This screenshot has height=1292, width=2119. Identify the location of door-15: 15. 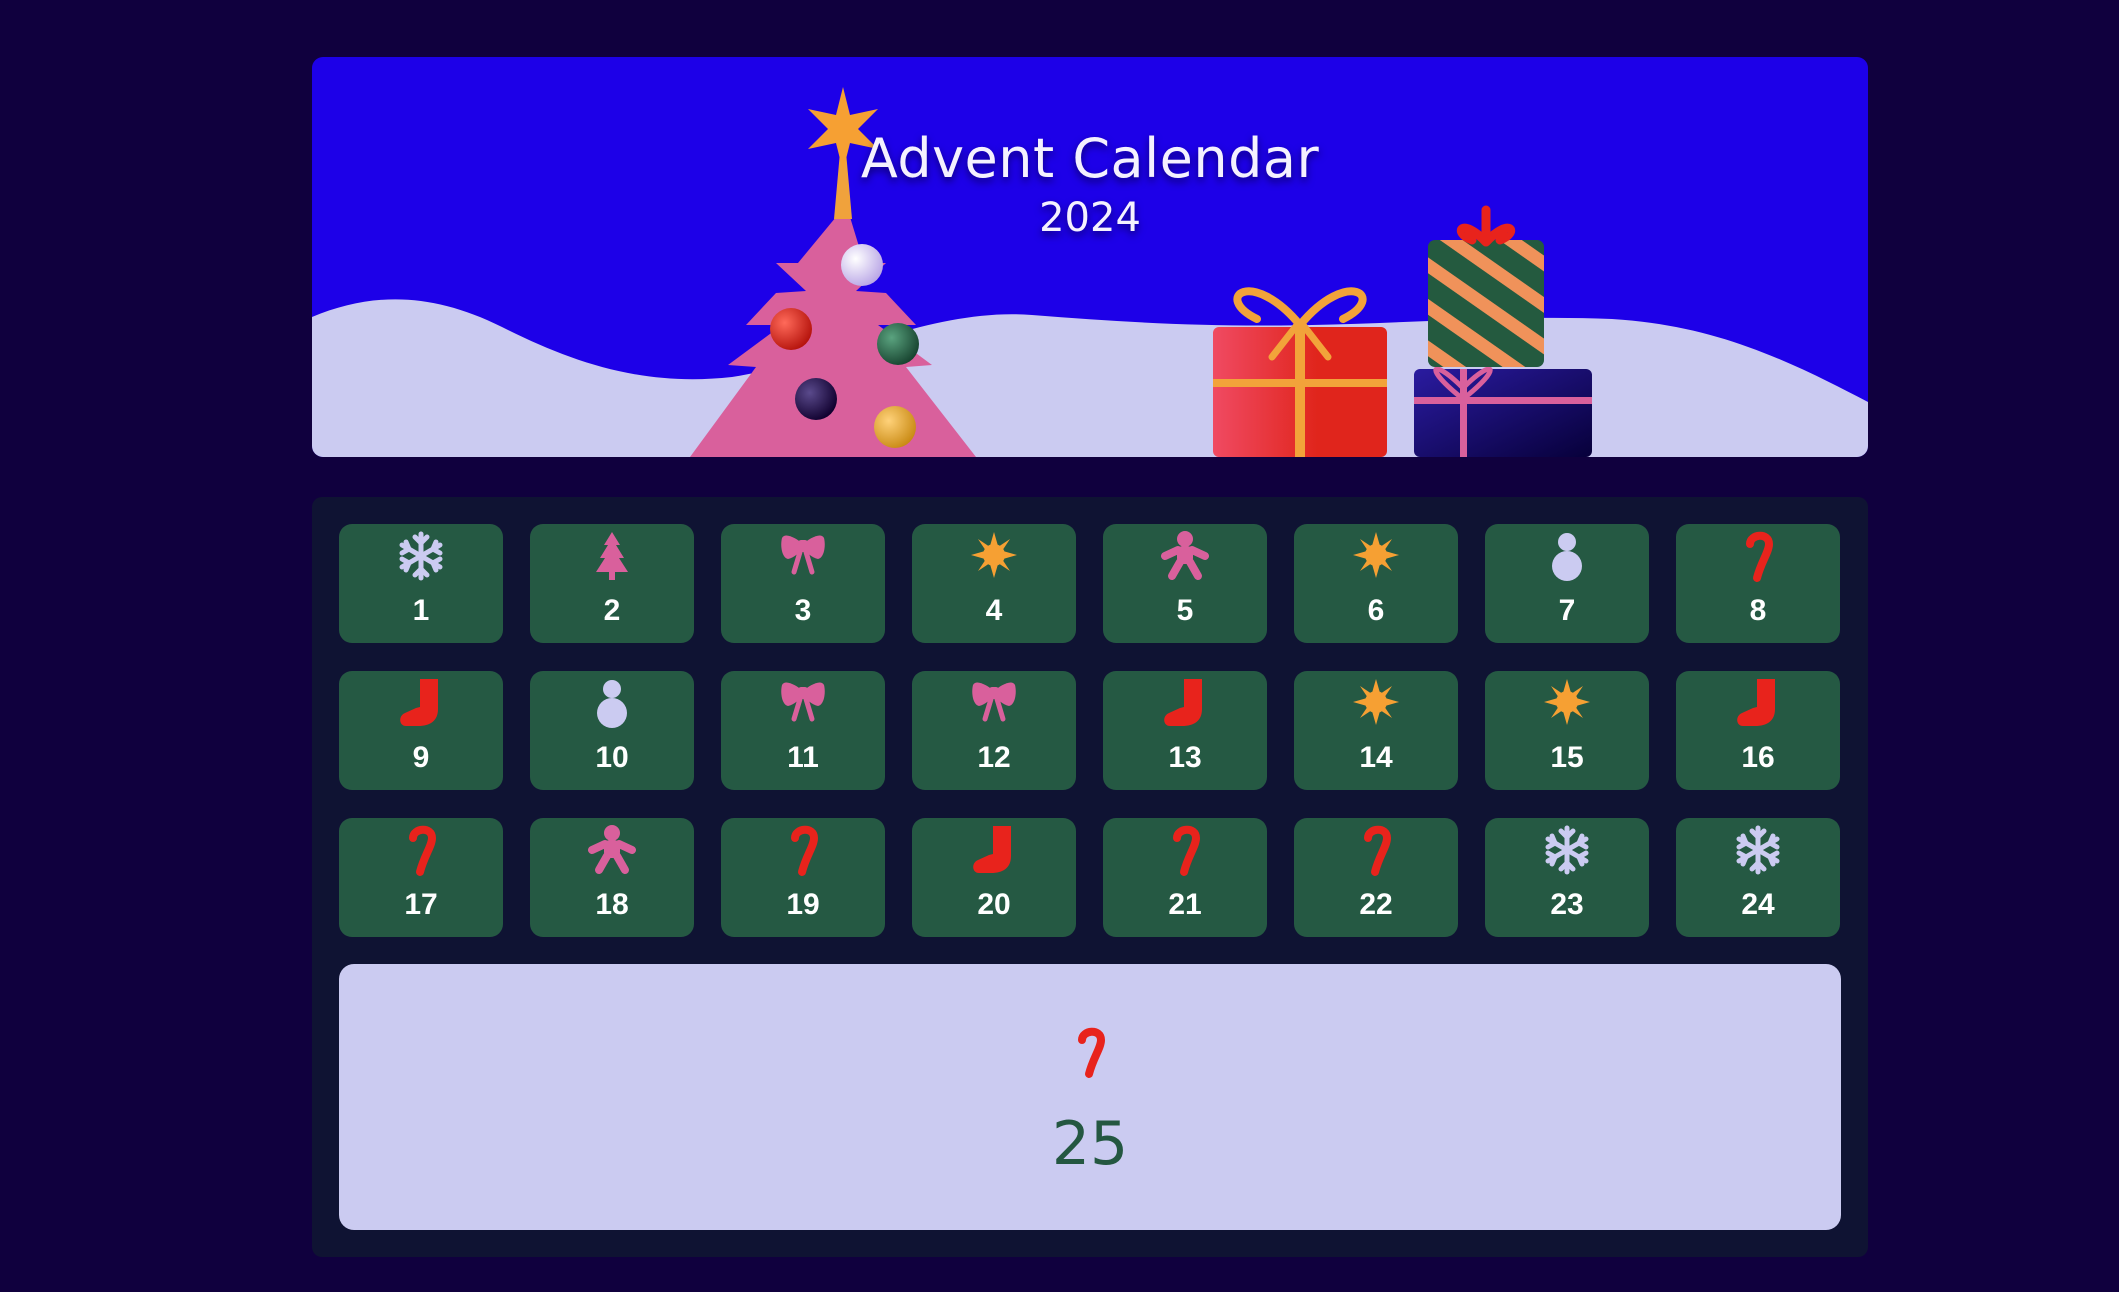
(1567, 730).